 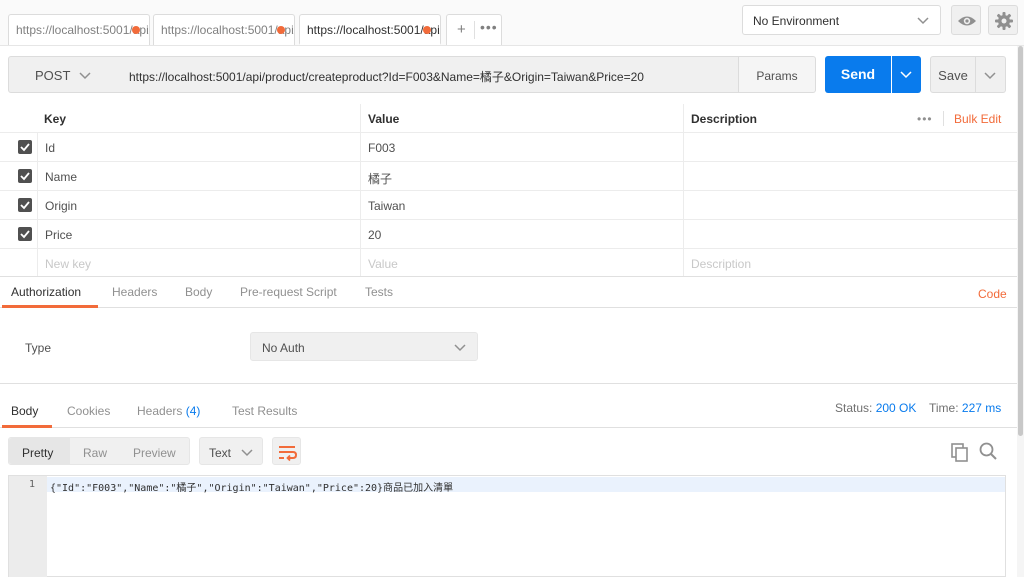 What do you see at coordinates (88, 411) in the screenshot?
I see `tab-cookies: Cookies` at bounding box center [88, 411].